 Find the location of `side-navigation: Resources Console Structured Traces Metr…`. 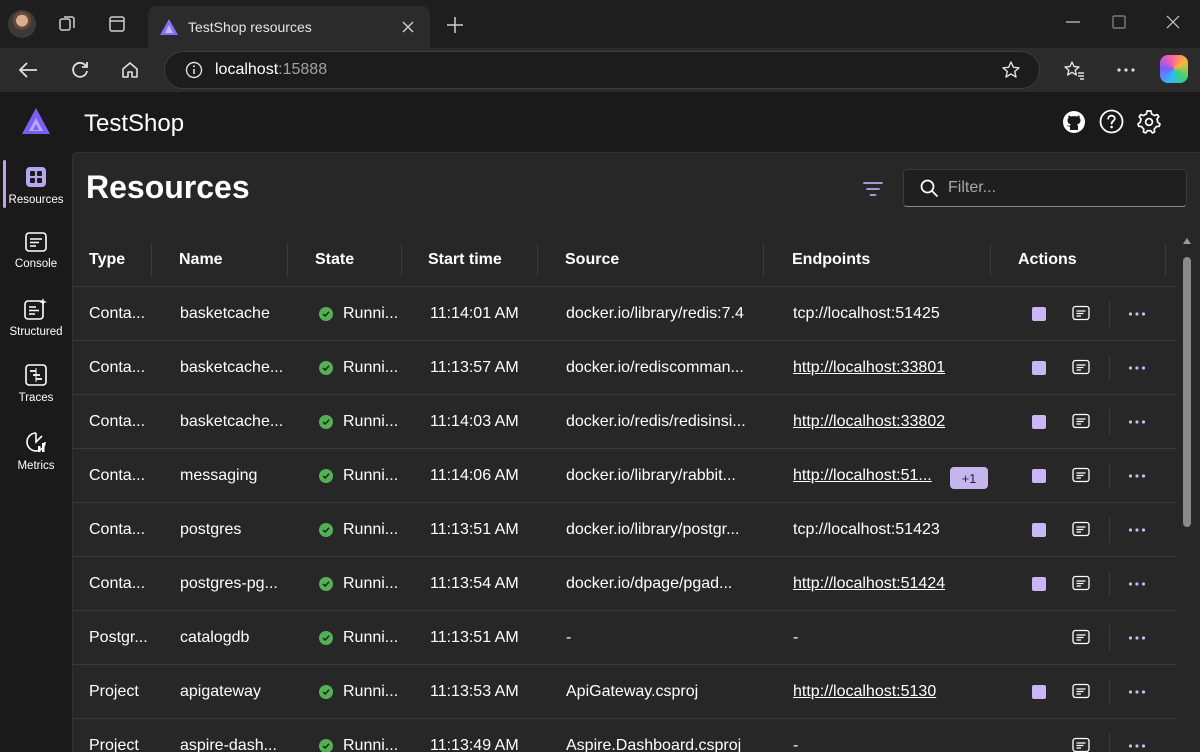

side-navigation: Resources Console Structured Traces Metr… is located at coordinates (36, 452).